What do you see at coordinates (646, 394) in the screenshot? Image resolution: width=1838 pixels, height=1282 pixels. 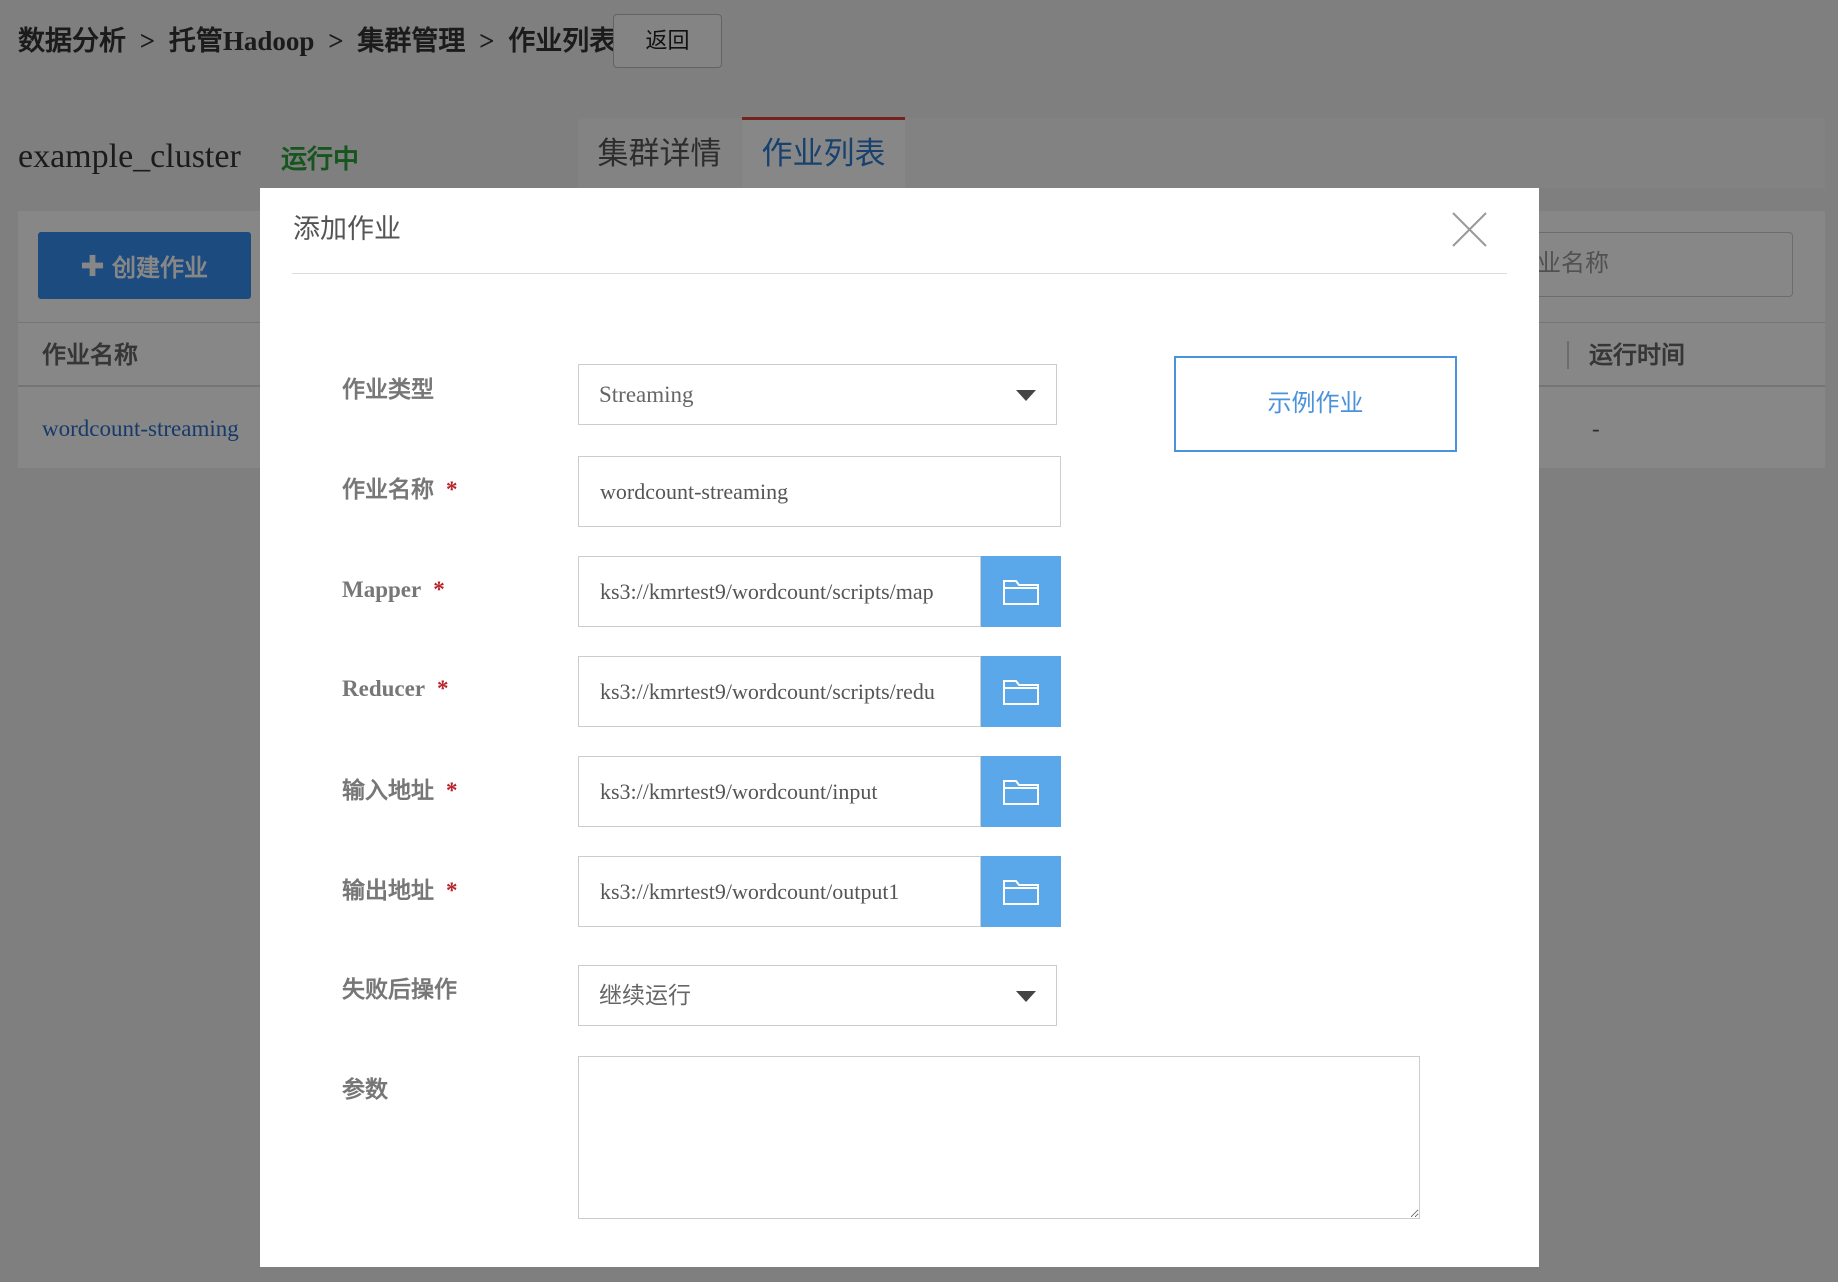 I see `job-type-value: Streaming` at bounding box center [646, 394].